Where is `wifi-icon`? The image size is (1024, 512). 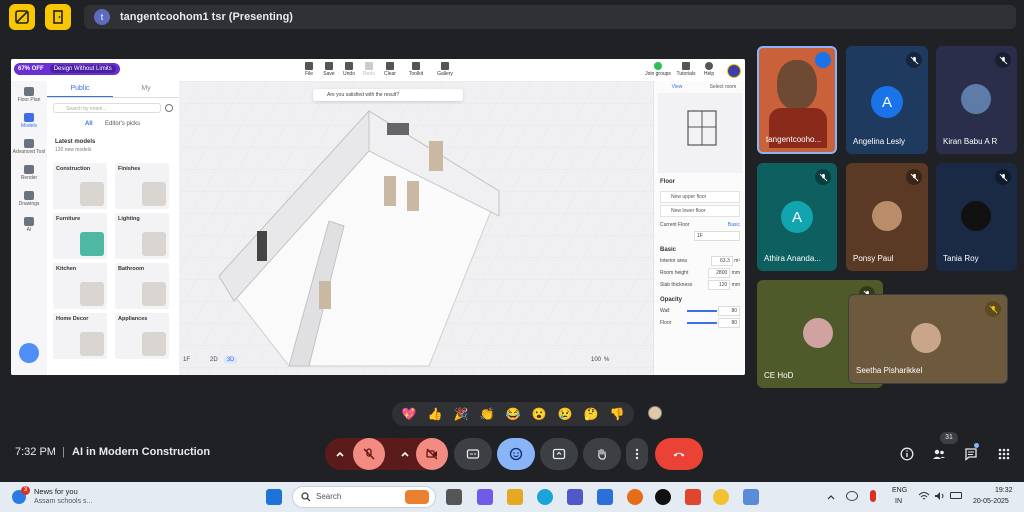 wifi-icon is located at coordinates (924, 496).